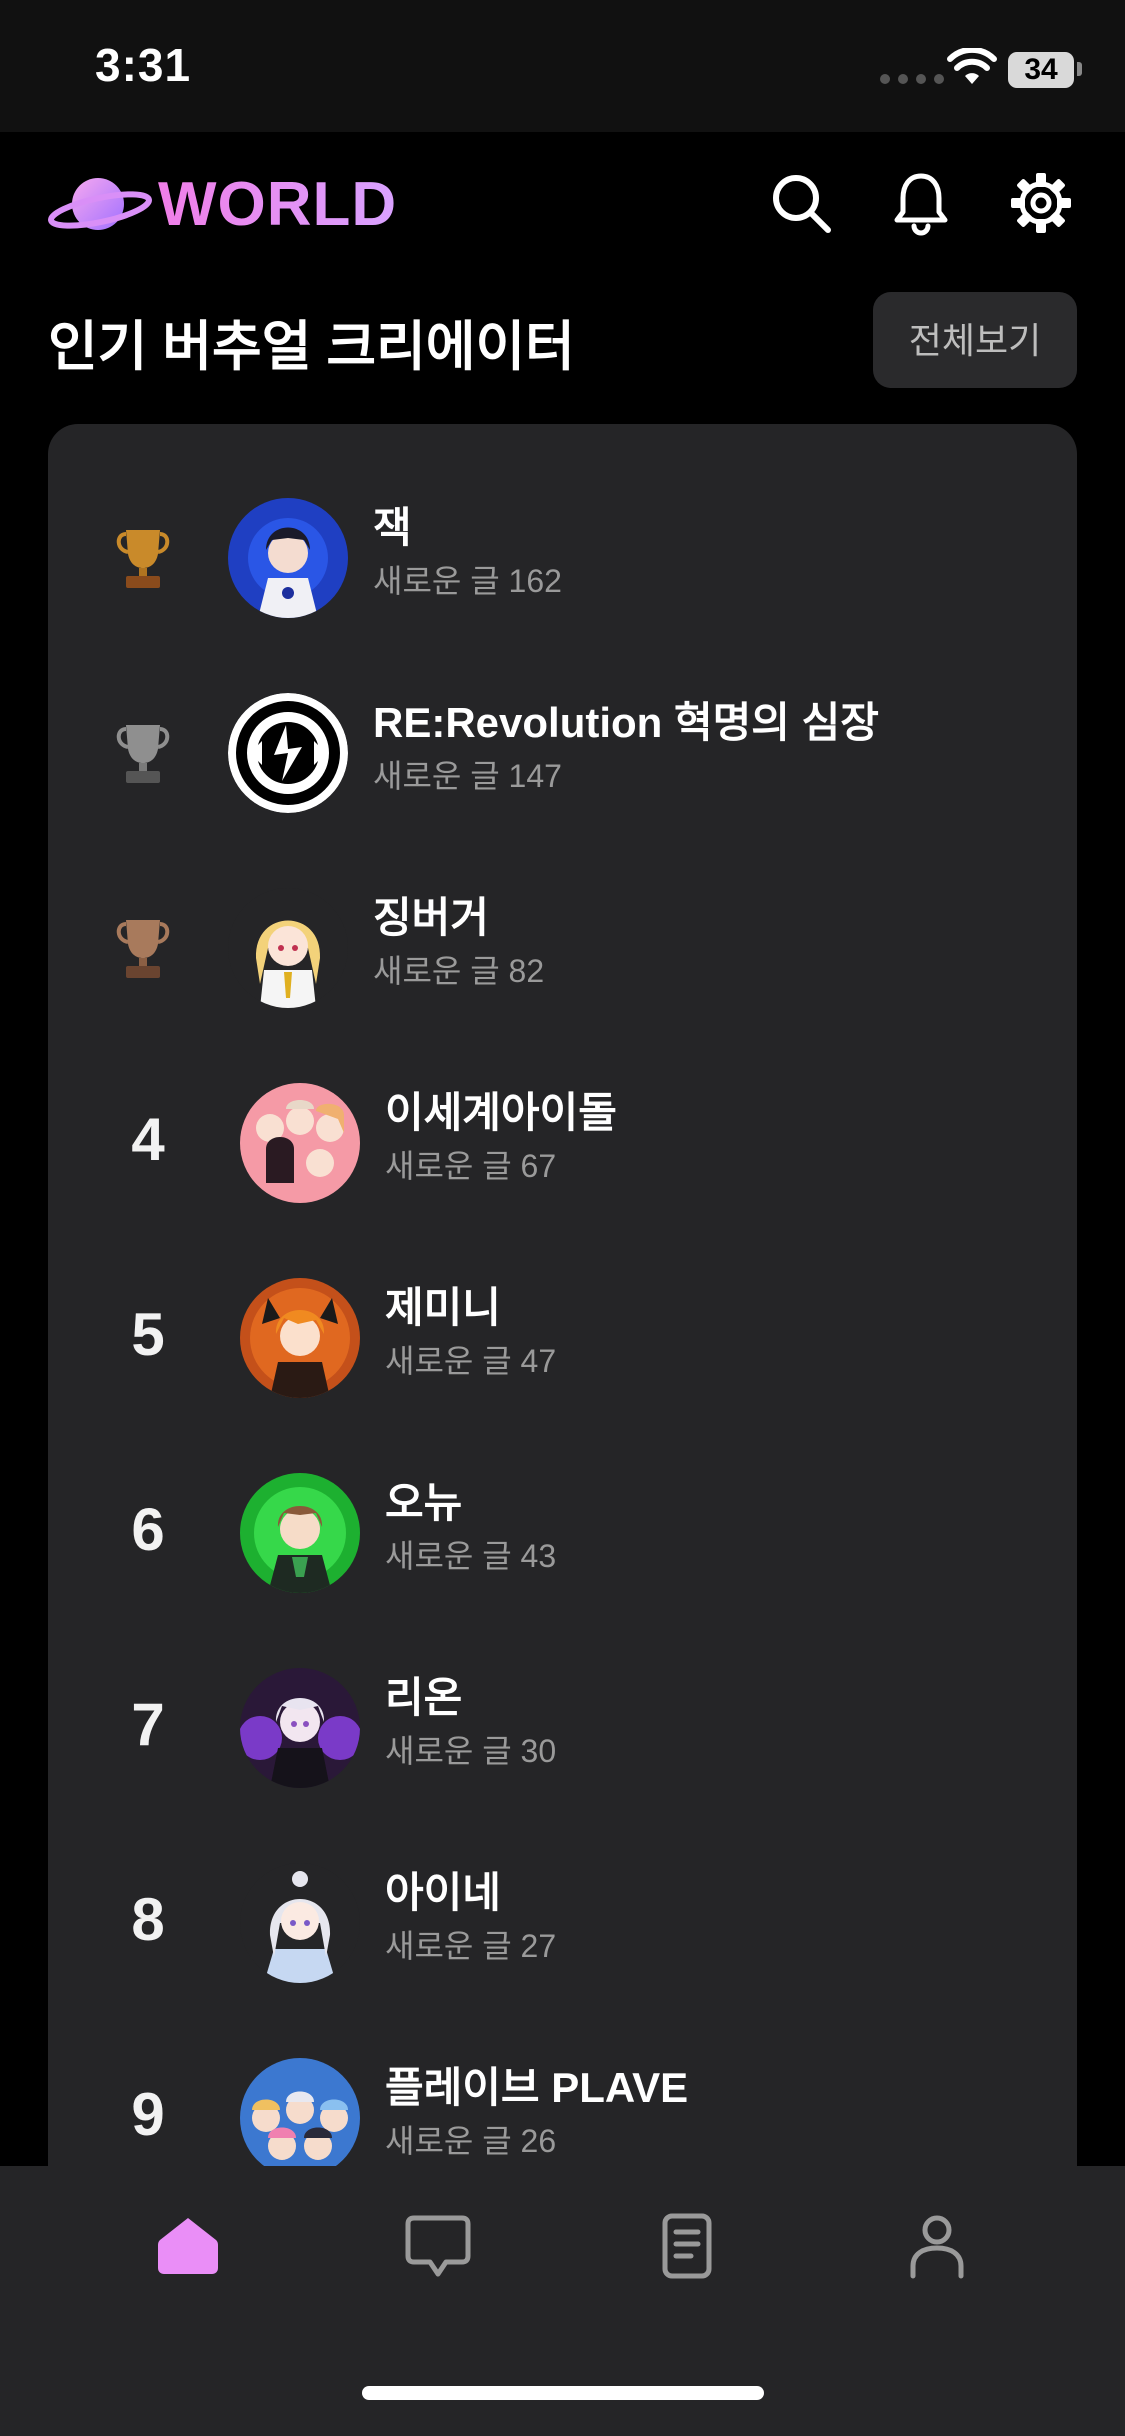 The height and width of the screenshot is (2436, 1125). I want to click on wifi-icon, so click(972, 66).